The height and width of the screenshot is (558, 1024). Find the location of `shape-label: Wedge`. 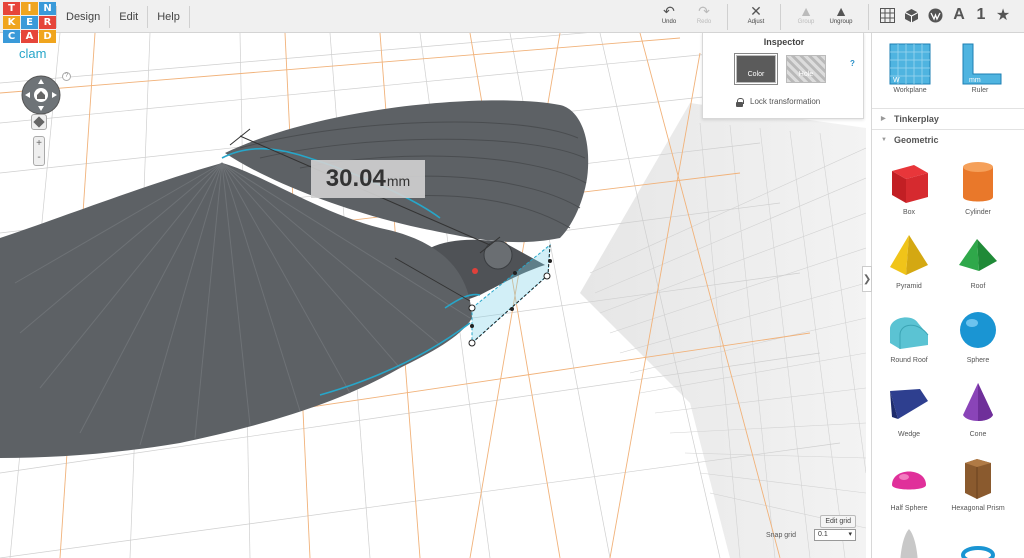

shape-label: Wedge is located at coordinates (909, 434).